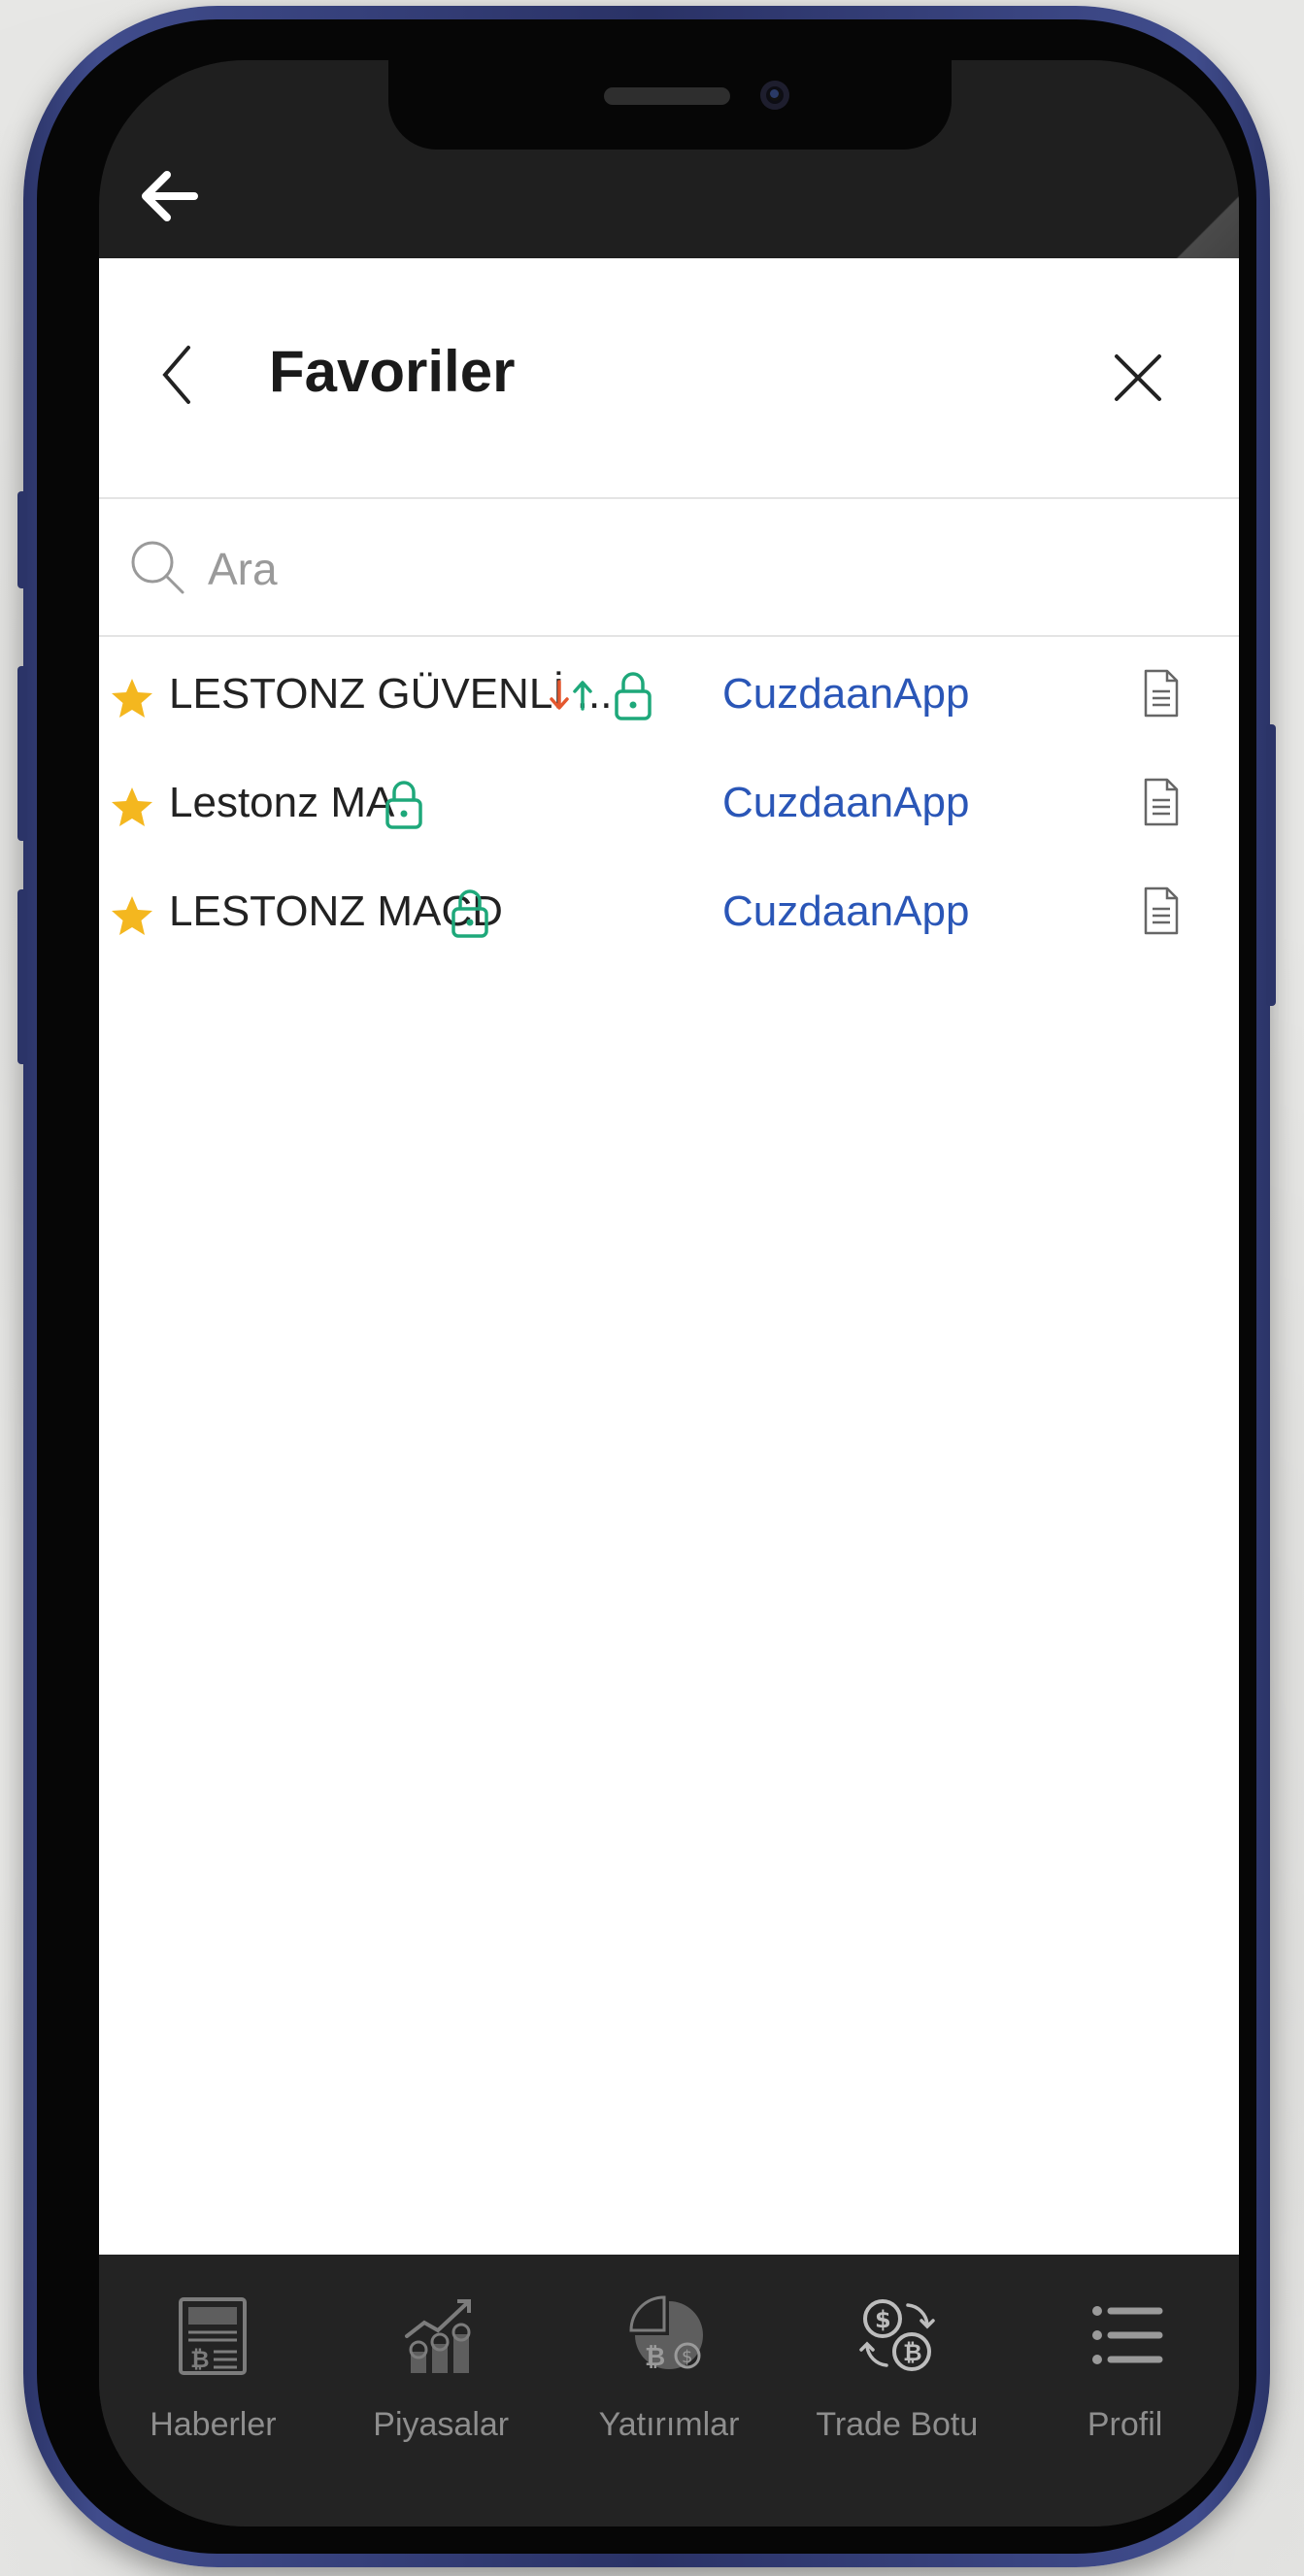 The image size is (1304, 2576). What do you see at coordinates (157, 568) in the screenshot?
I see `search-icon` at bounding box center [157, 568].